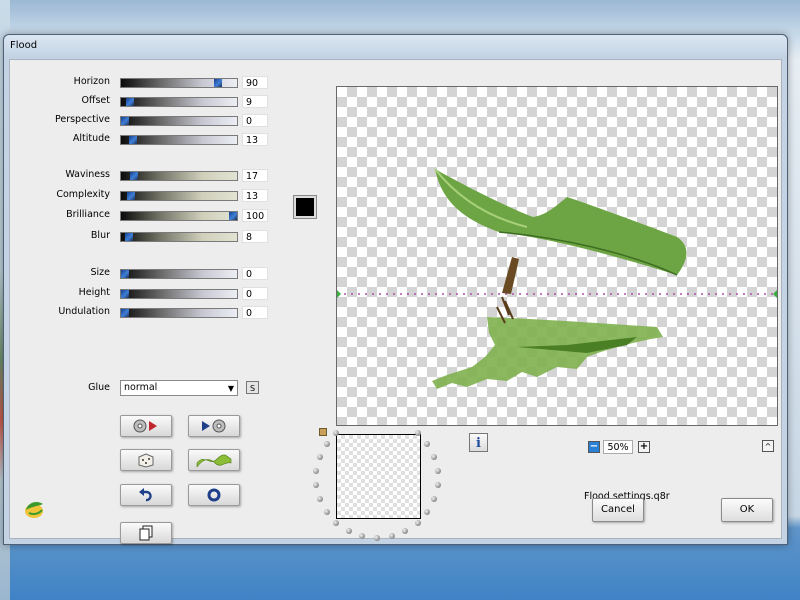 Image resolution: width=800 pixels, height=600 pixels. I want to click on zoom-out-button: −, so click(594, 447).